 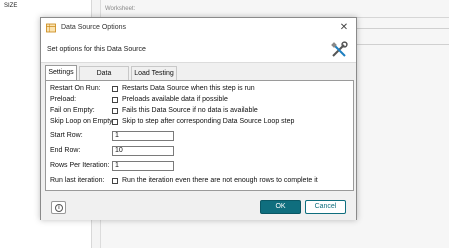 I want to click on start-row-input: 1, so click(x=143, y=136).